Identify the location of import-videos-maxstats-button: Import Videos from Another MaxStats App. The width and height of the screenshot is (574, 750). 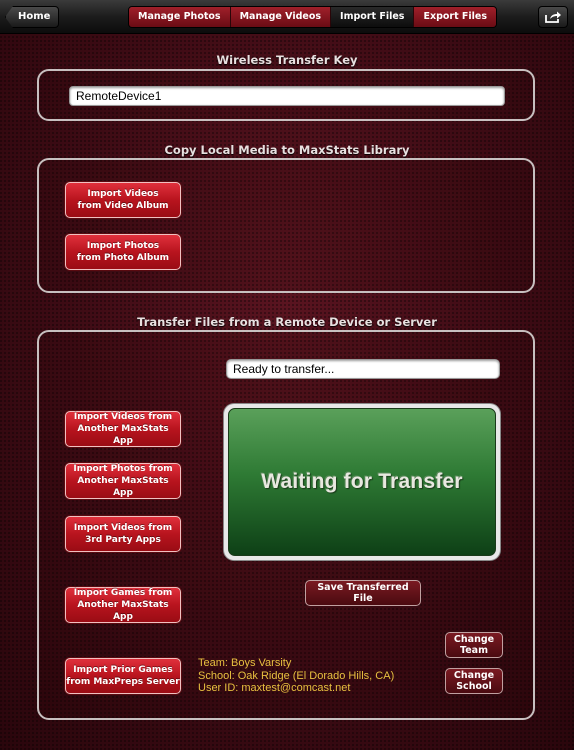
(123, 429).